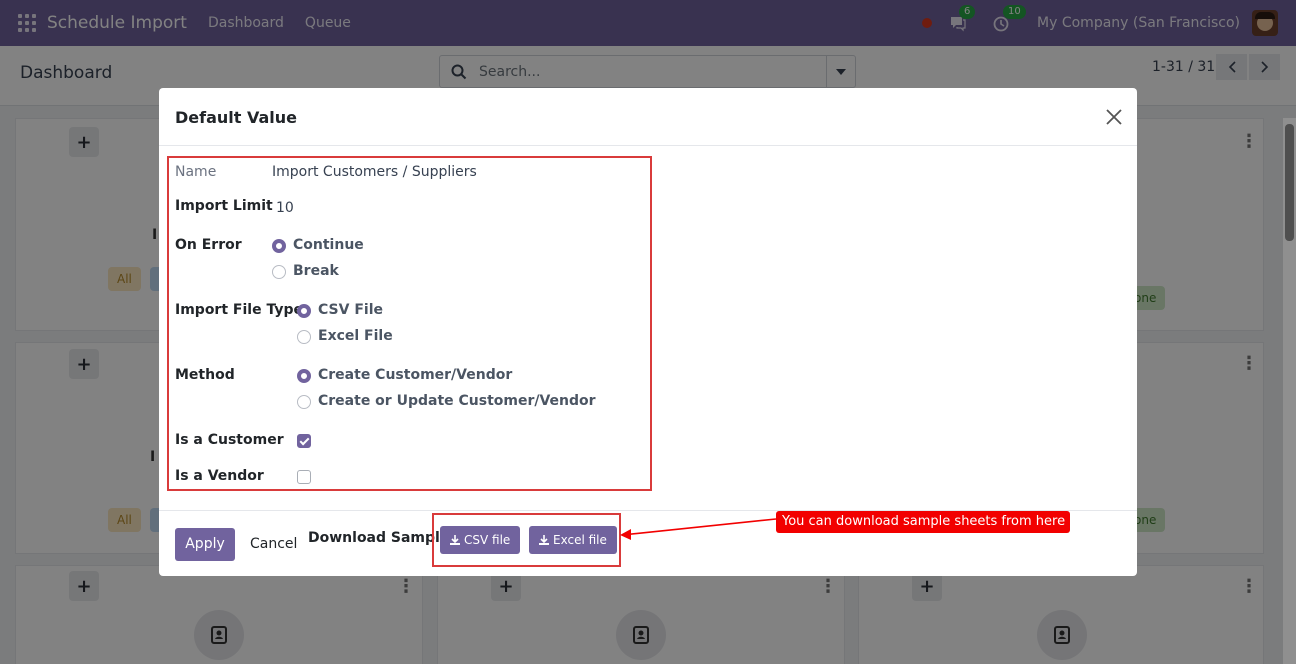  I want to click on is-customer-label: Is a Customer, so click(229, 440).